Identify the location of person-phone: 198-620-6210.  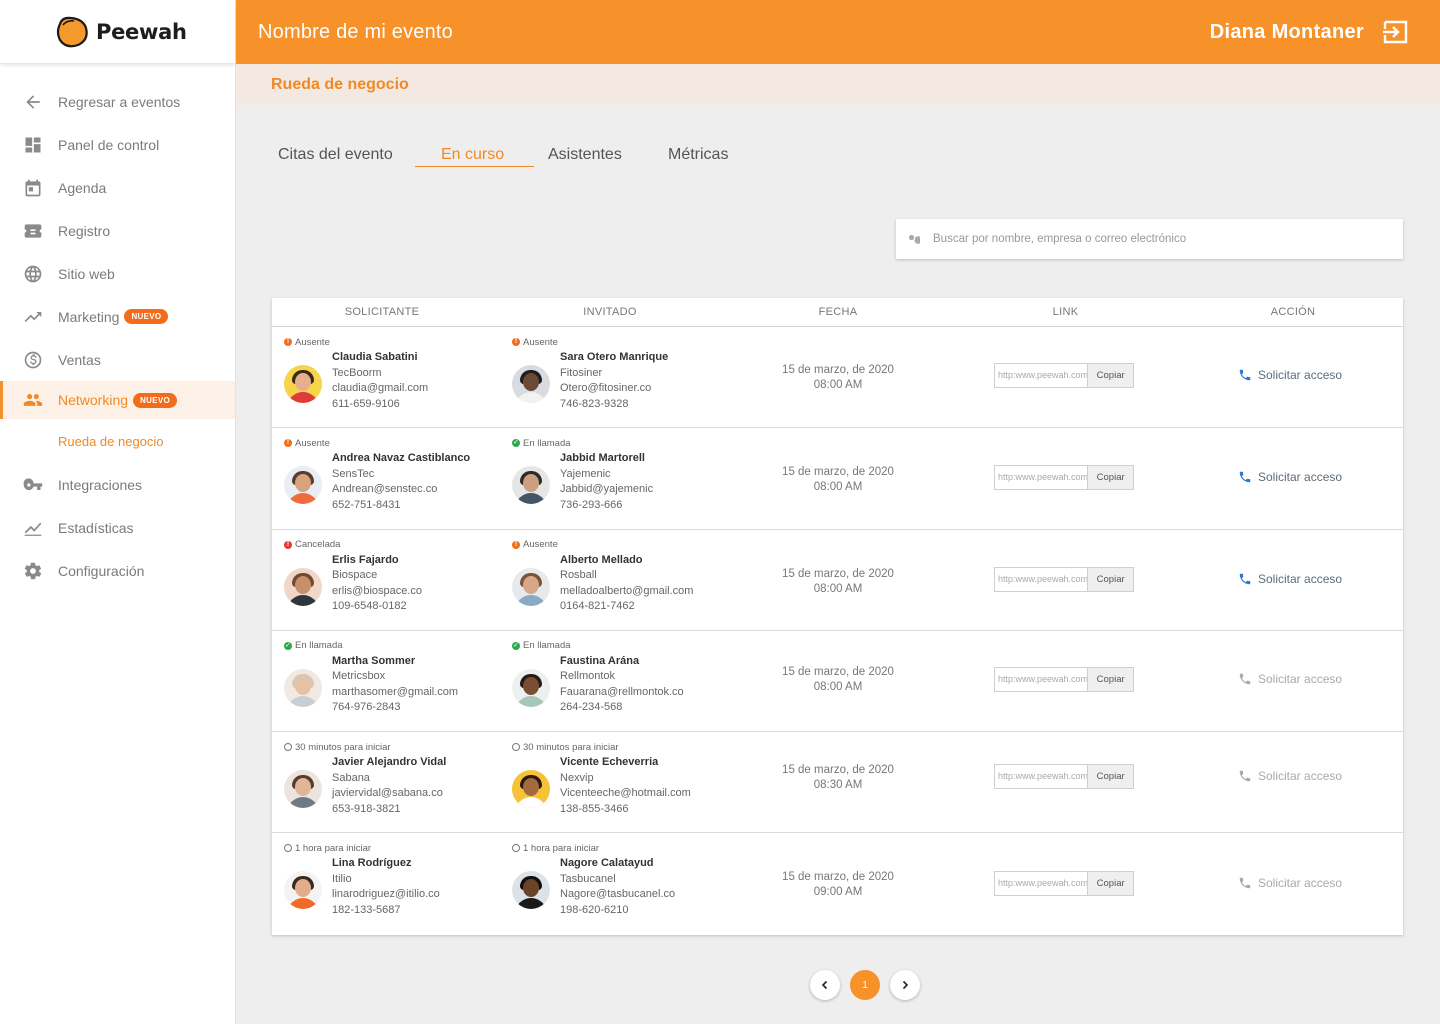
(594, 909).